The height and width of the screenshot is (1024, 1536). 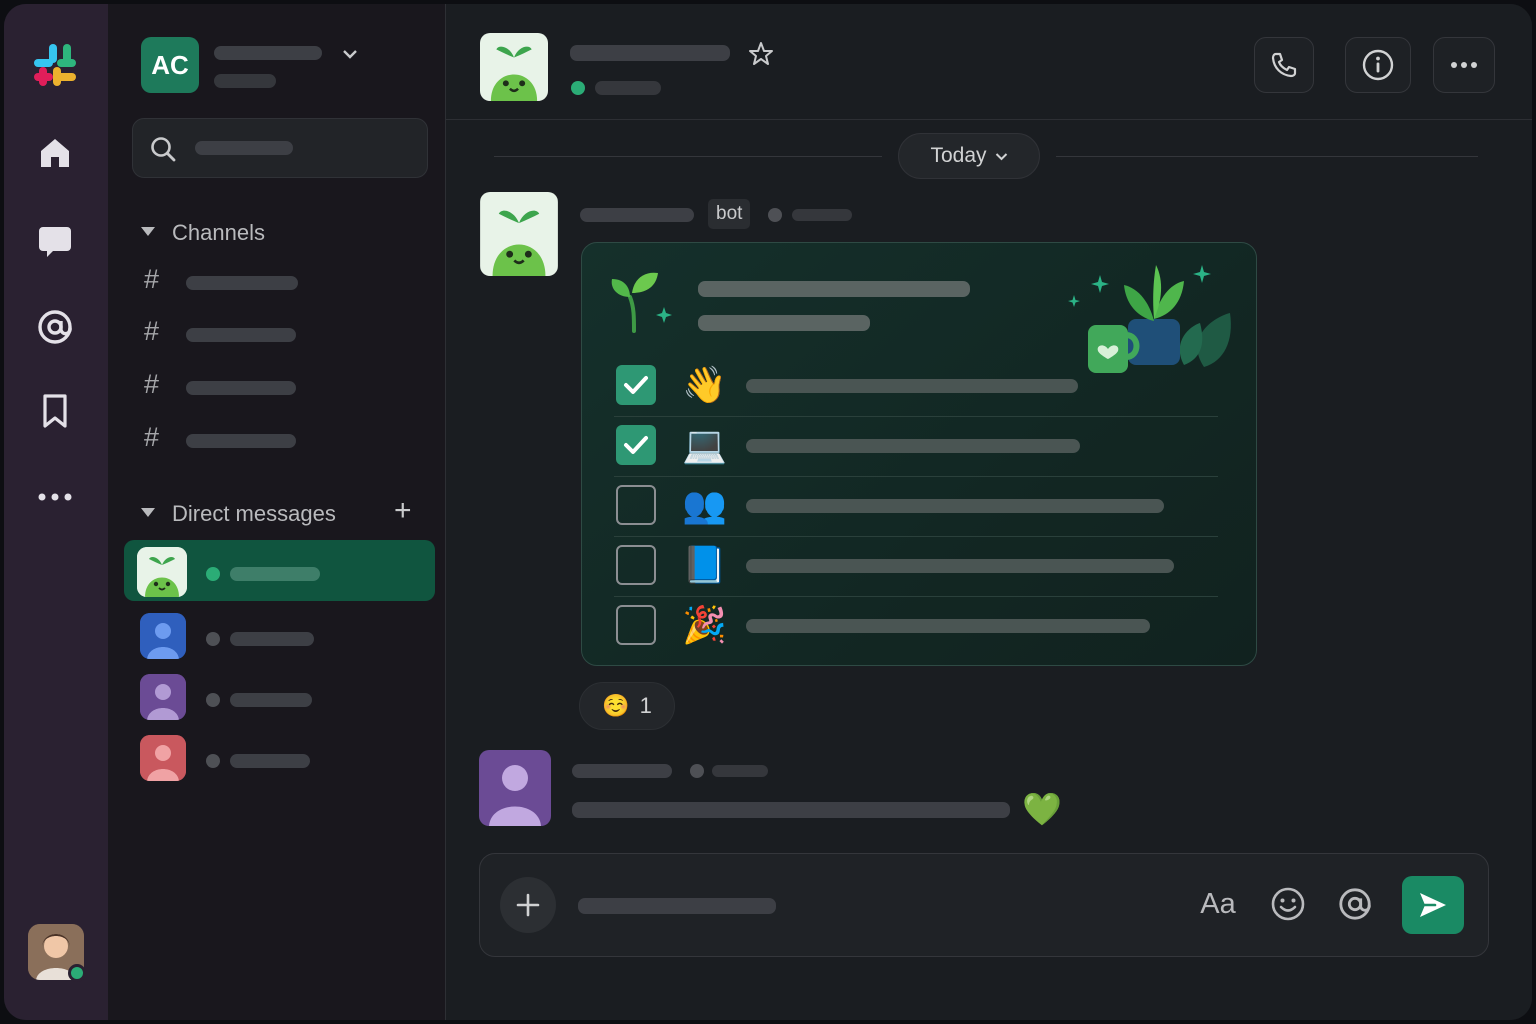 I want to click on task-item: 👥, so click(x=916, y=507).